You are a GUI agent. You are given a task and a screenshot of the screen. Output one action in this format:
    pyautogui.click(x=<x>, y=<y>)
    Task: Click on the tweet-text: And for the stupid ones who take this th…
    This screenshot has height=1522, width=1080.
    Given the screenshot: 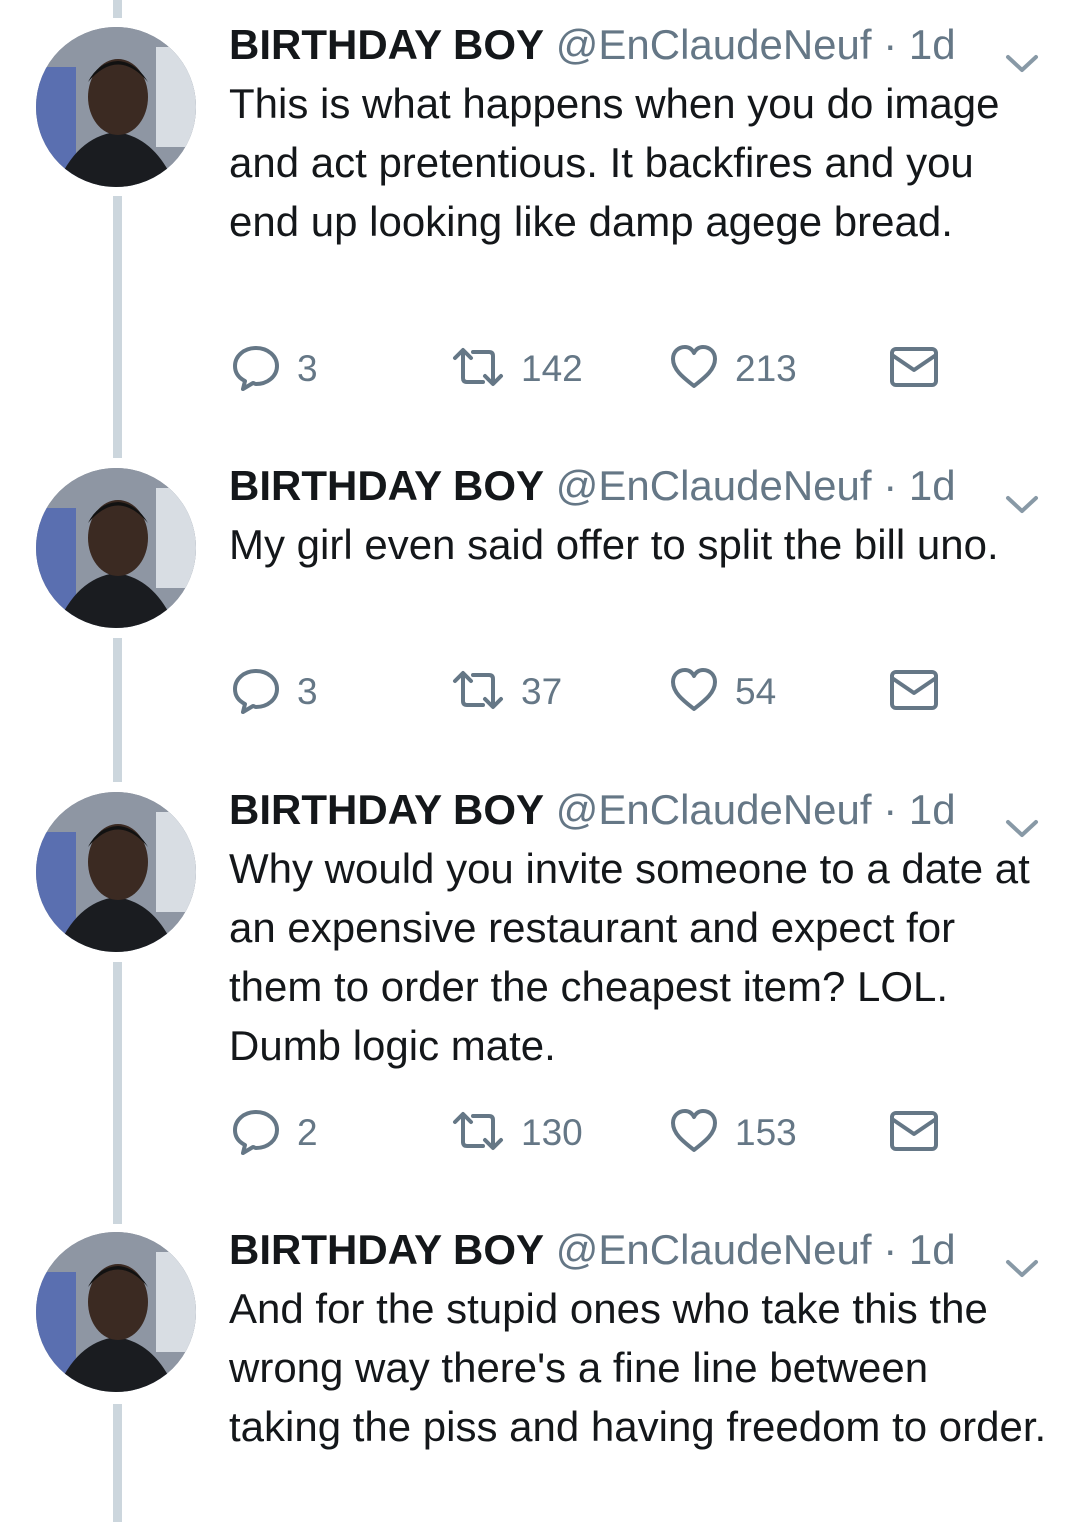 What is the action you would take?
    pyautogui.click(x=638, y=1367)
    